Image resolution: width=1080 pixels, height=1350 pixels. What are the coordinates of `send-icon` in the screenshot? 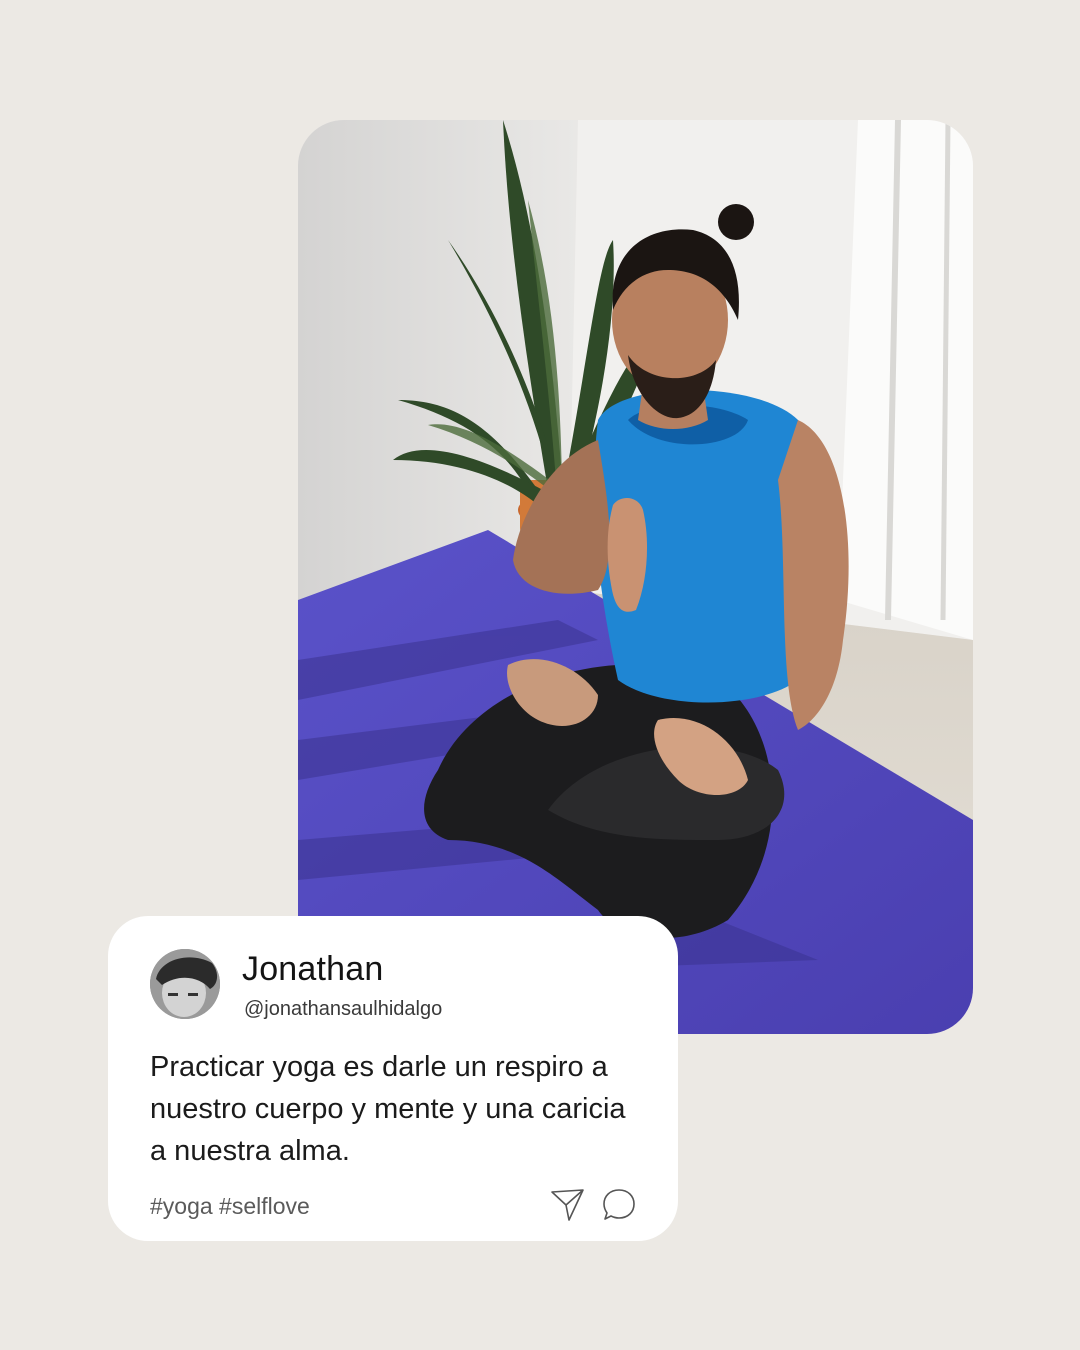 It's located at (567, 1205).